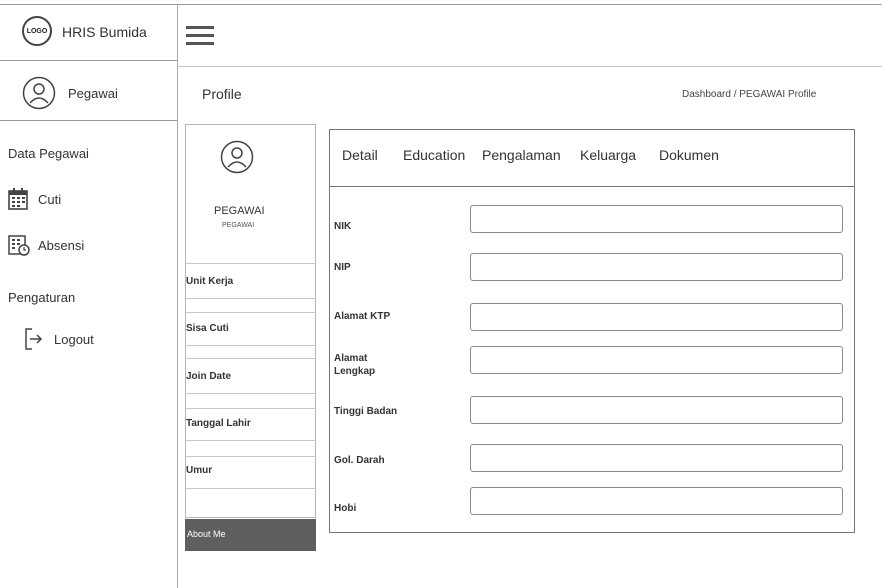  What do you see at coordinates (207, 328) in the screenshot?
I see `info-label-sisa-cuti: Sisa Cuti` at bounding box center [207, 328].